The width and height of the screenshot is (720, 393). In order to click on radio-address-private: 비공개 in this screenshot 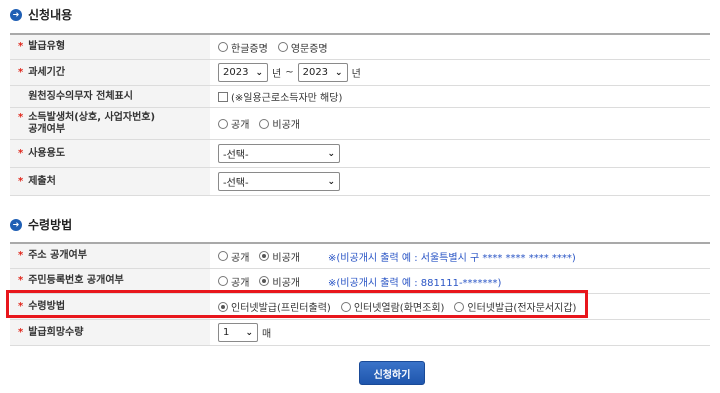, I will do `click(279, 256)`.